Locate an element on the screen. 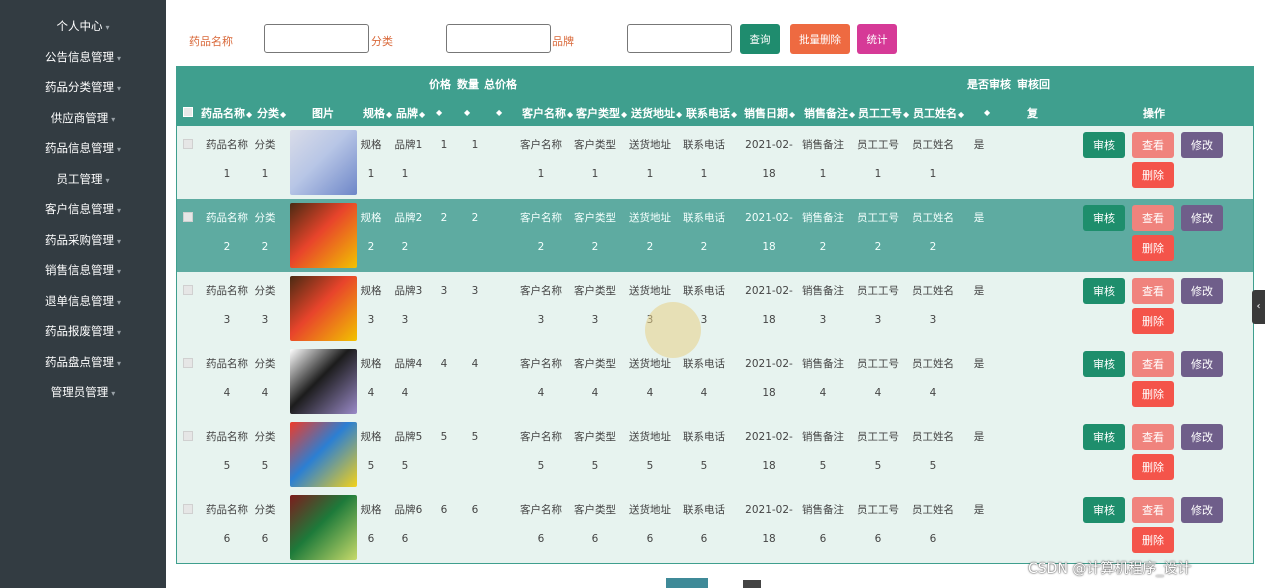 The image size is (1265, 588). header-address: 送货地址◆ is located at coordinates (656, 113).